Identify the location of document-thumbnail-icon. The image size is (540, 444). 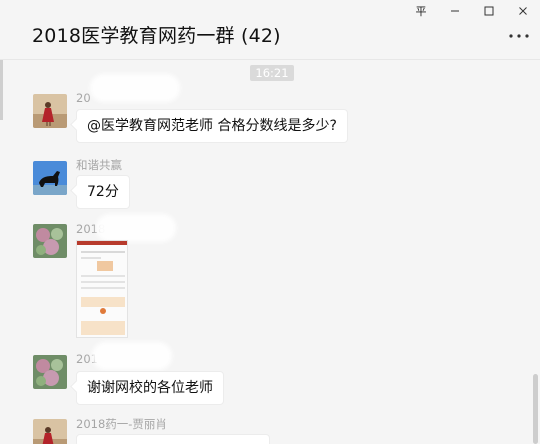
(102, 288).